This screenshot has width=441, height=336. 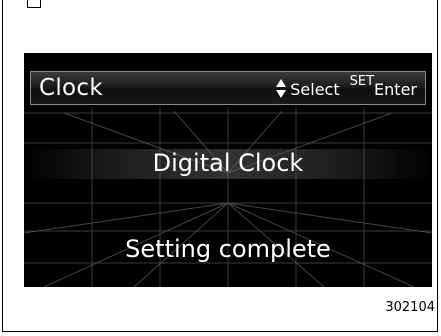 What do you see at coordinates (228, 163) in the screenshot?
I see `main-title: Digital Clock` at bounding box center [228, 163].